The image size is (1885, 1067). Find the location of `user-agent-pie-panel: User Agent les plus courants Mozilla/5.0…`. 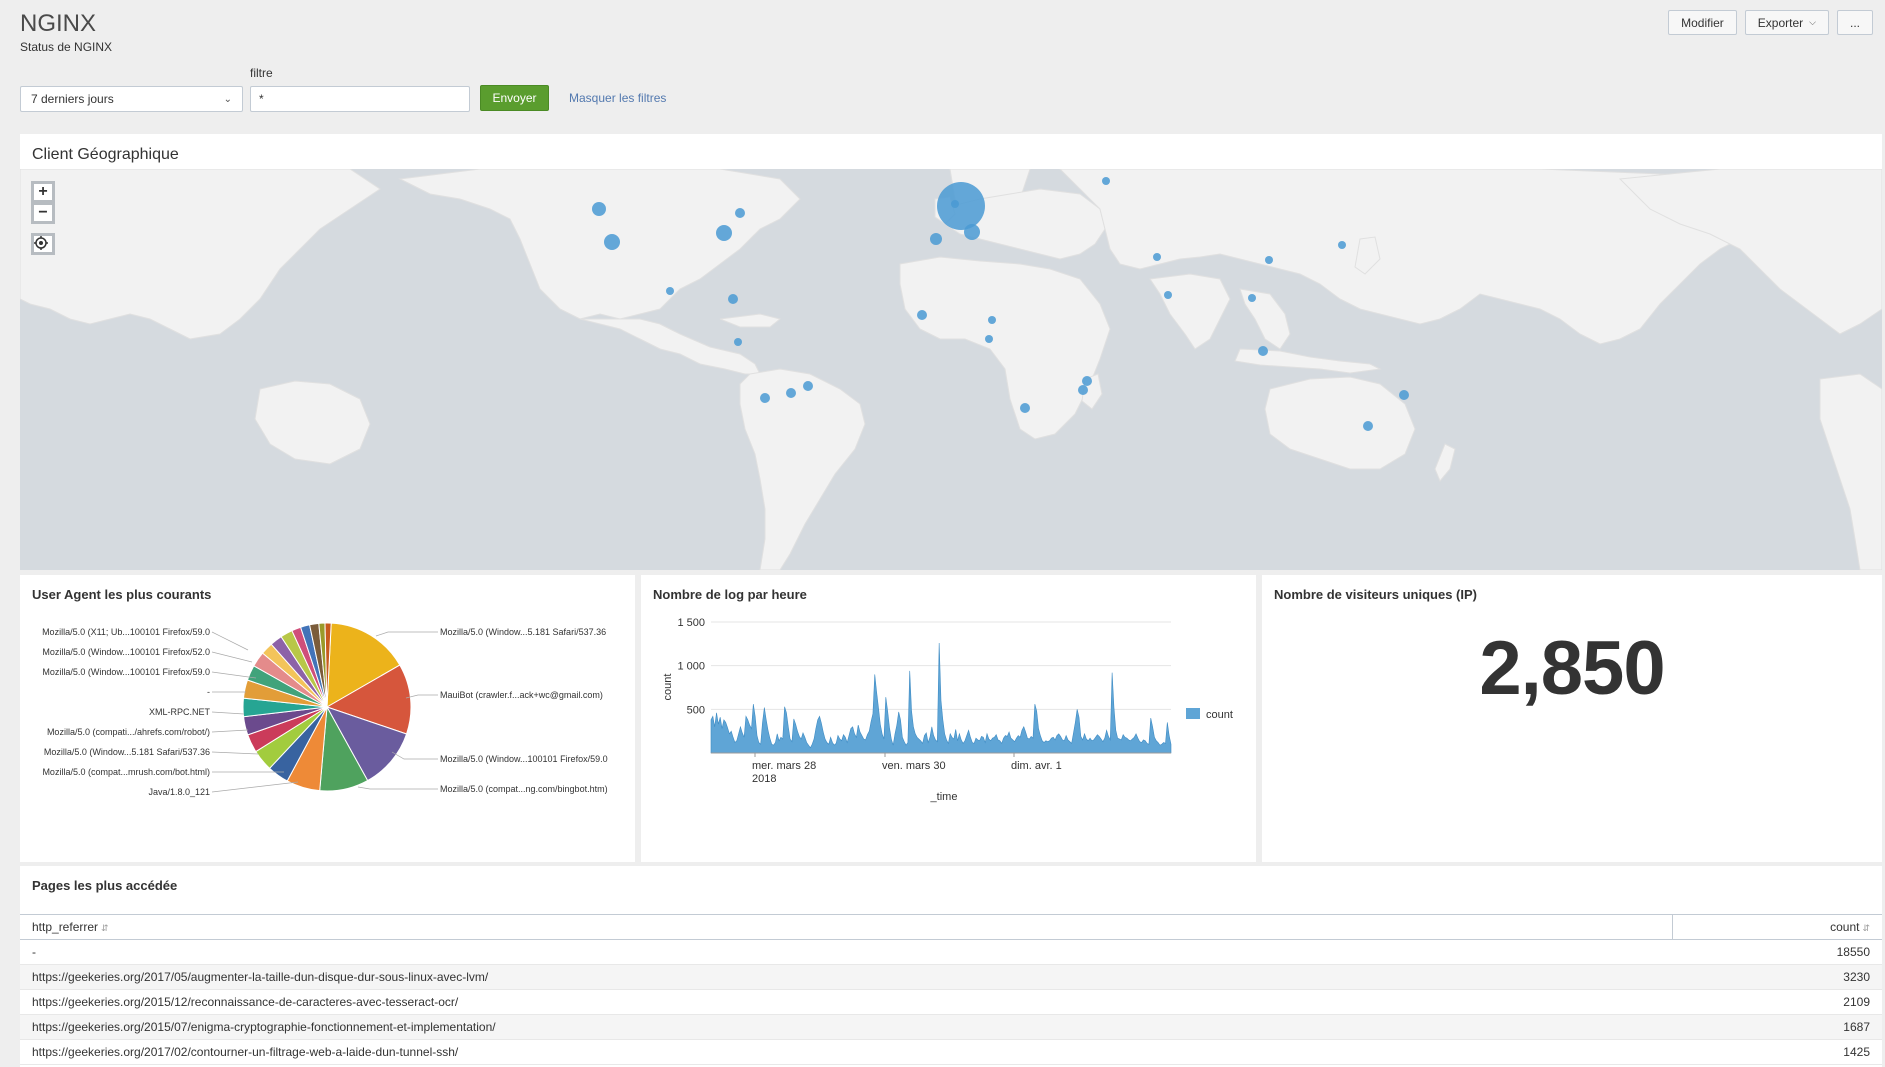

user-agent-pie-panel: User Agent les plus courants Mozilla/5.0… is located at coordinates (327, 718).